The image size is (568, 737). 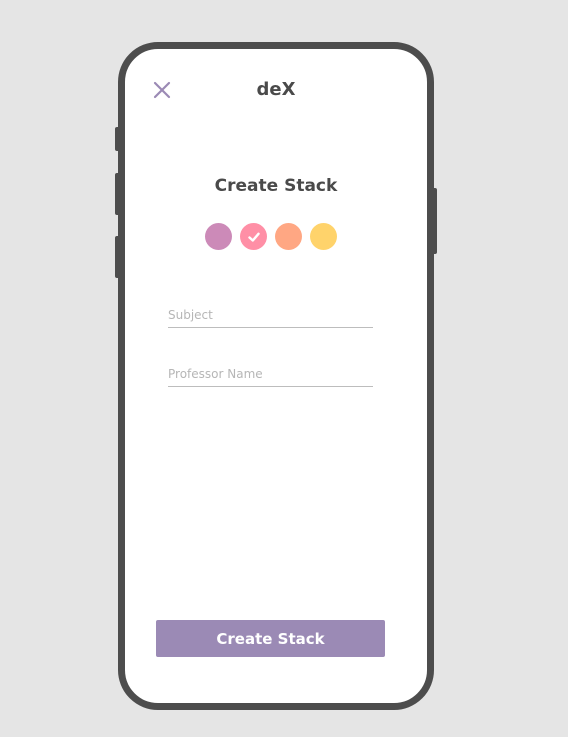 I want to click on color-swatch-purple, so click(x=218, y=236).